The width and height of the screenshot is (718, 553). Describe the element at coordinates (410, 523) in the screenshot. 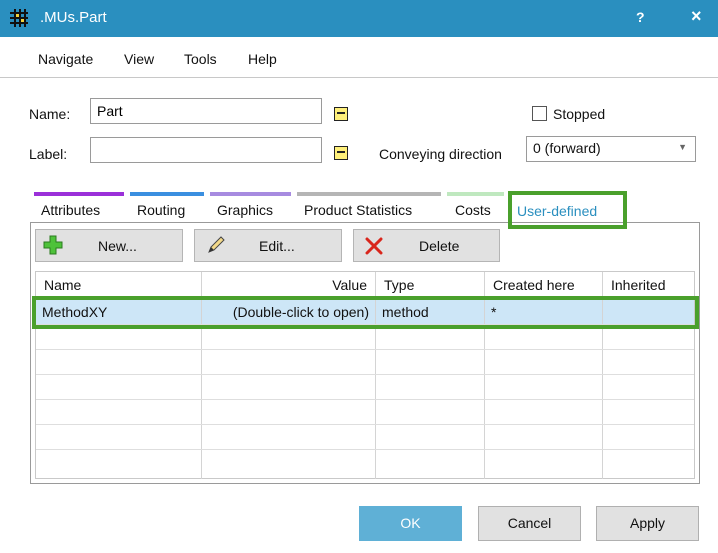

I see `ok-button: OK` at that location.